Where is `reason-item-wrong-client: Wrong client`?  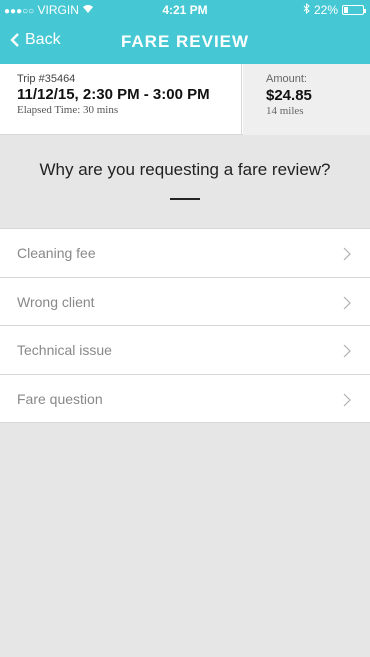
reason-item-wrong-client: Wrong client is located at coordinates (185, 302).